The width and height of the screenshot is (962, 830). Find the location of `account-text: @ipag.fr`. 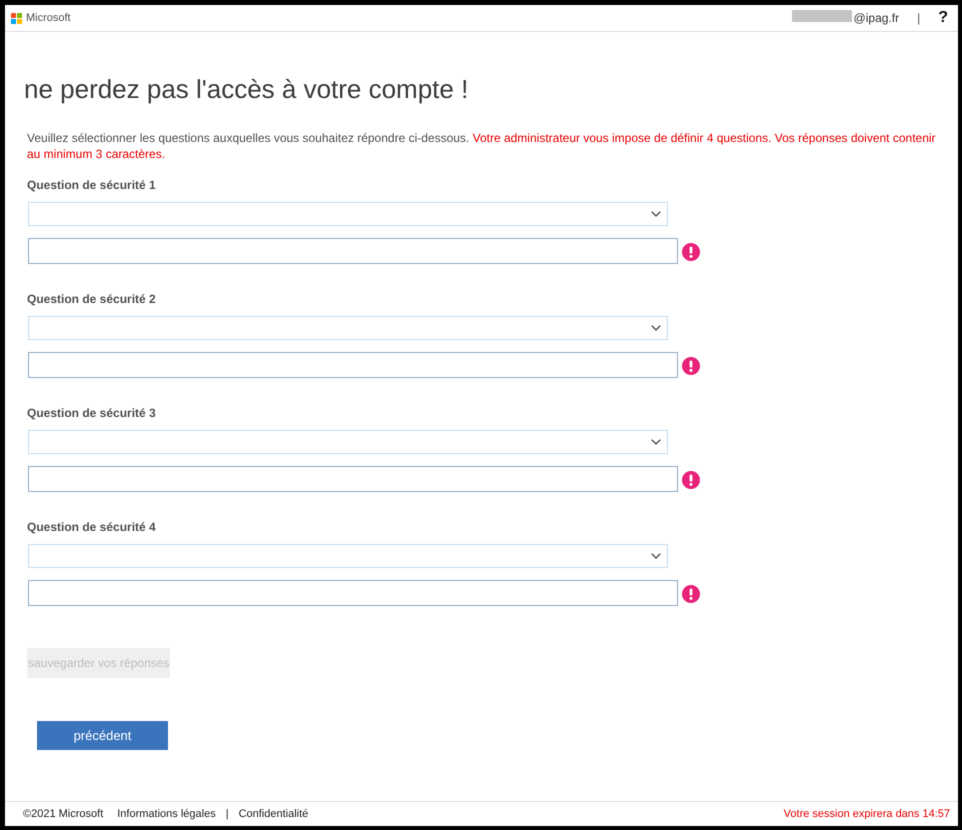

account-text: @ipag.fr is located at coordinates (877, 18).